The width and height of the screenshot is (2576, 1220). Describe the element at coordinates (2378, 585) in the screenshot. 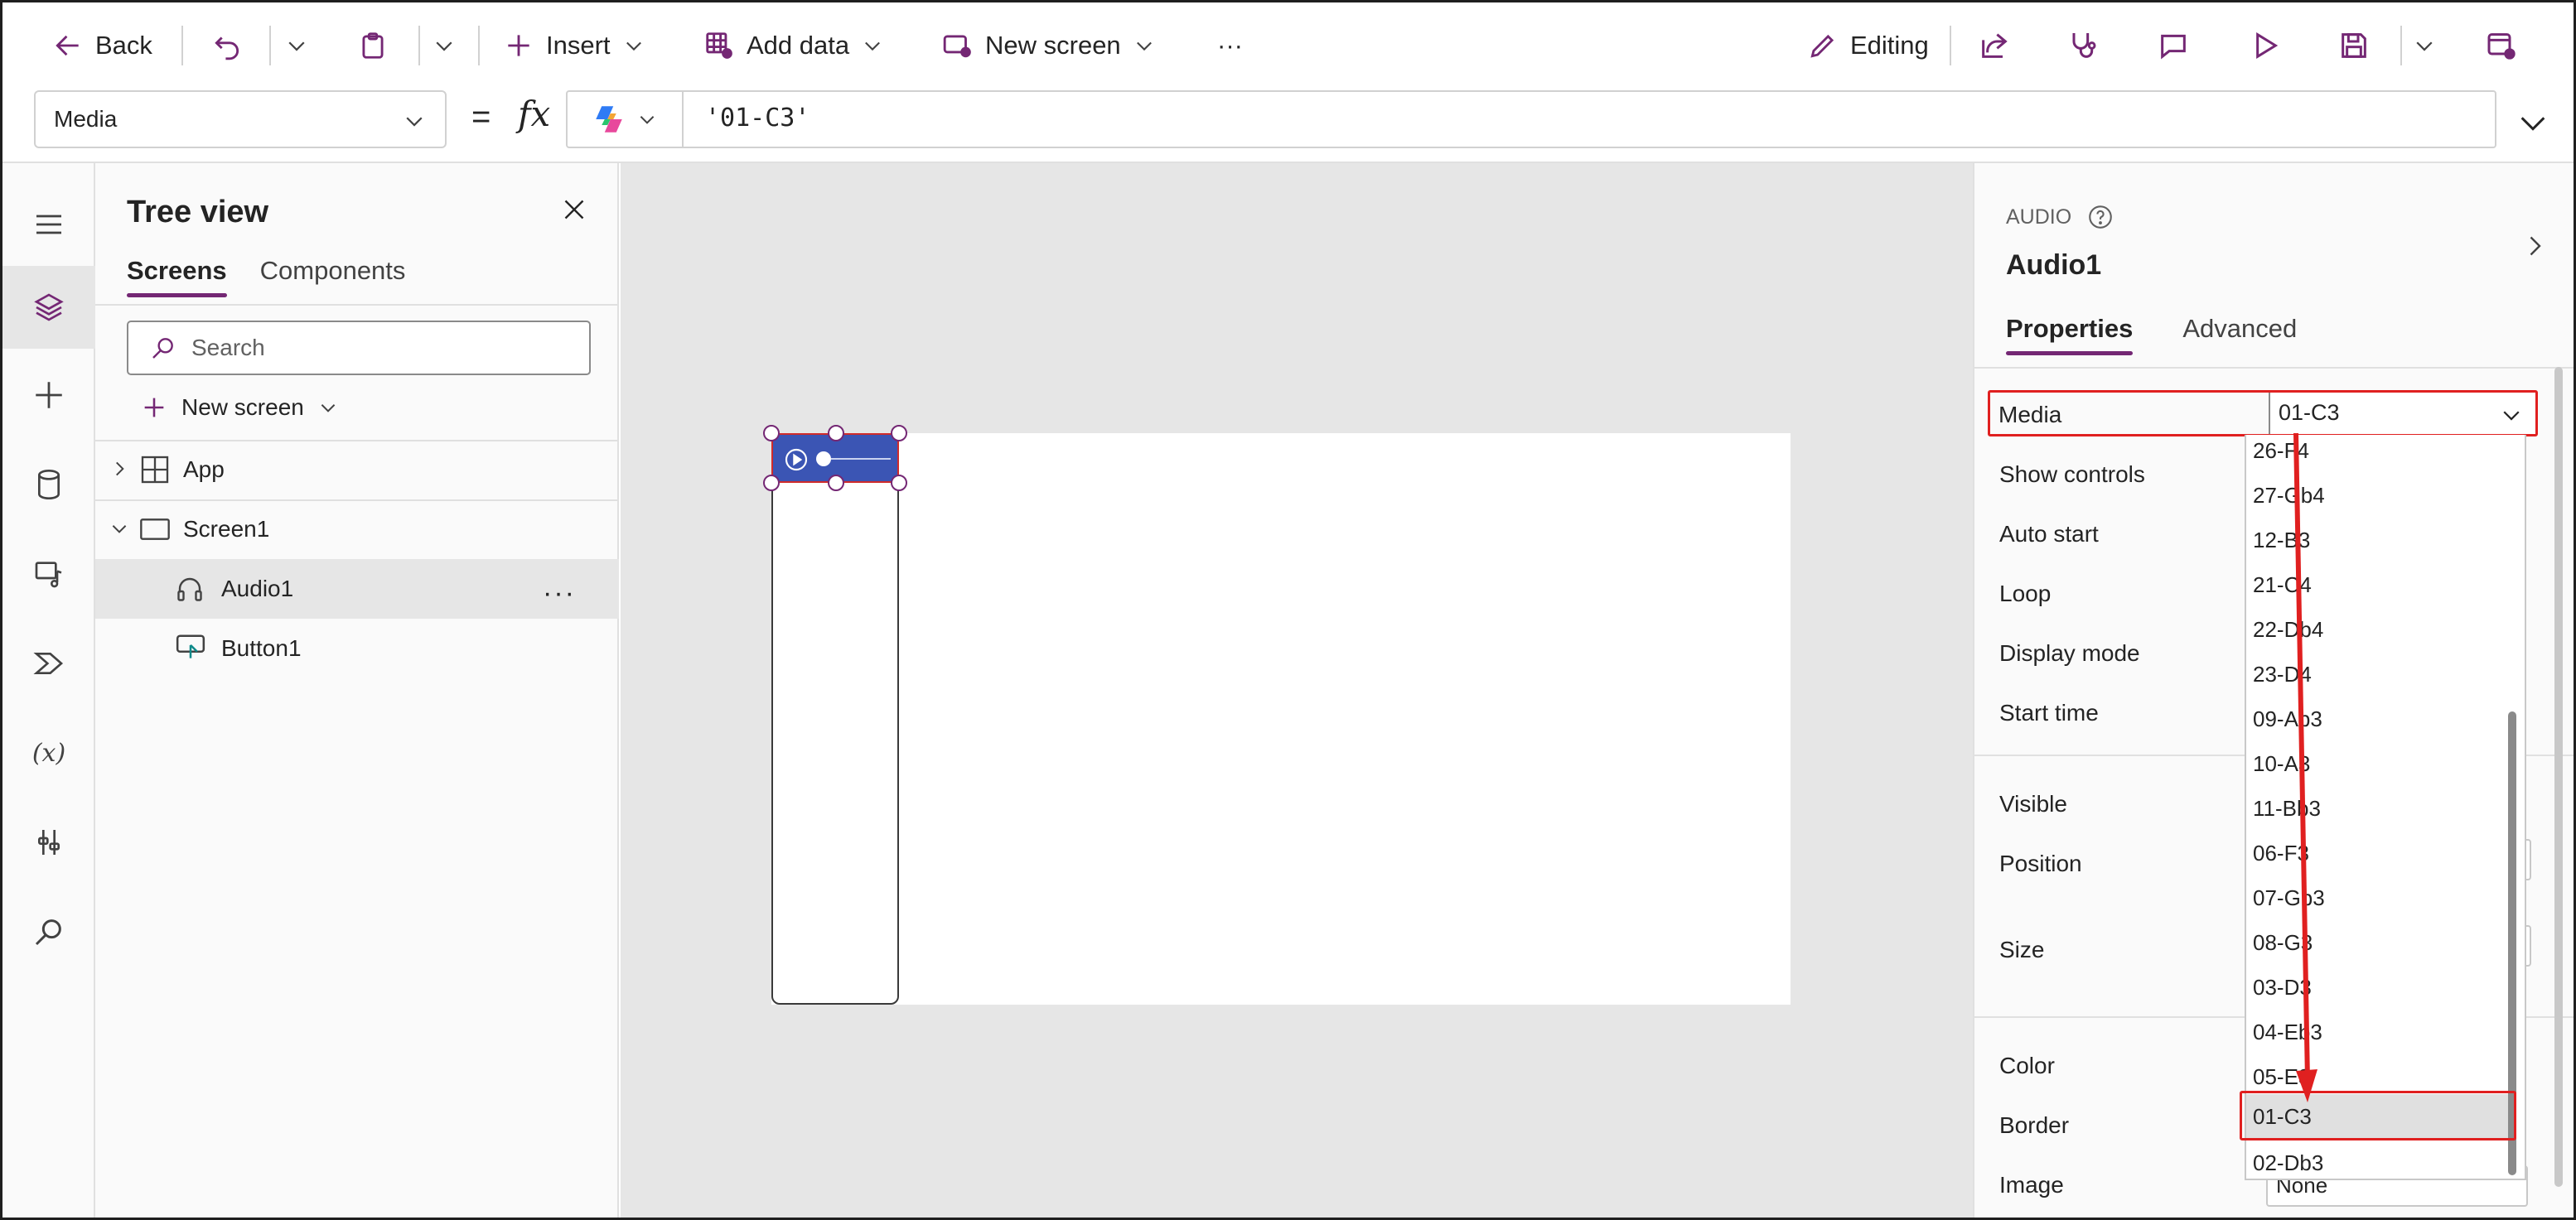

I see `dropdown-option: 21-C4` at that location.